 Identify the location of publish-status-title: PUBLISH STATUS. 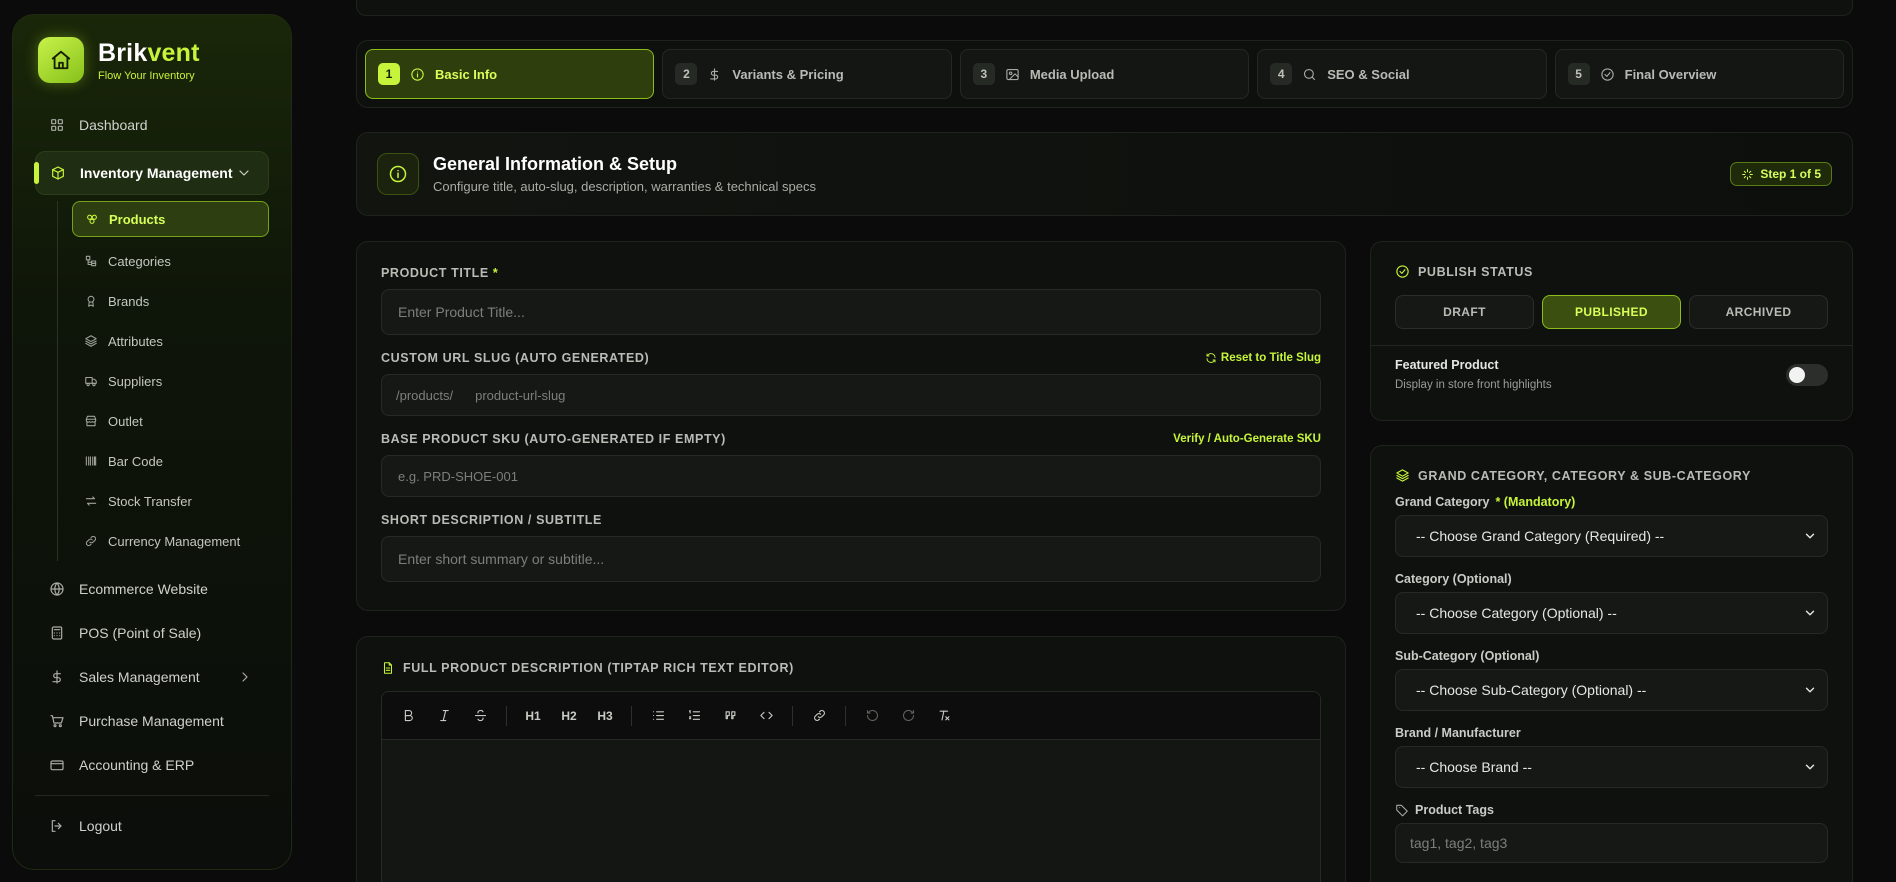
(1611, 271).